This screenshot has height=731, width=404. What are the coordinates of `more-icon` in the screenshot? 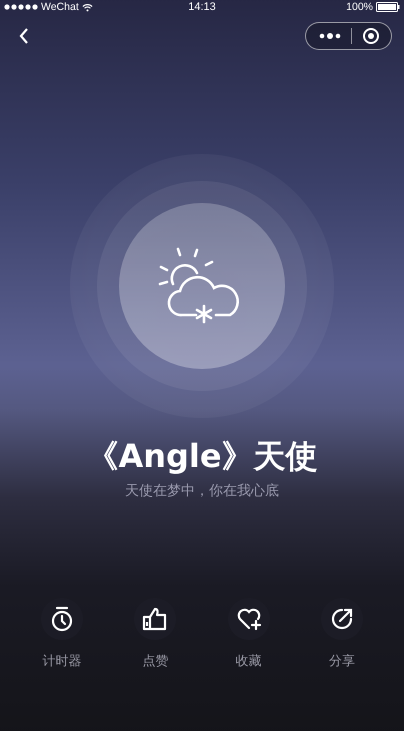 It's located at (330, 36).